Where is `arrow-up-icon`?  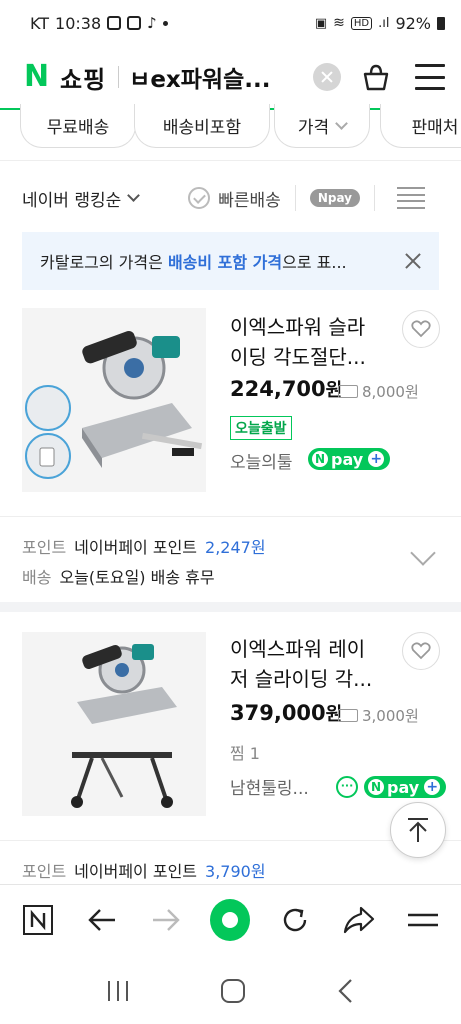
arrow-up-icon is located at coordinates (418, 830).